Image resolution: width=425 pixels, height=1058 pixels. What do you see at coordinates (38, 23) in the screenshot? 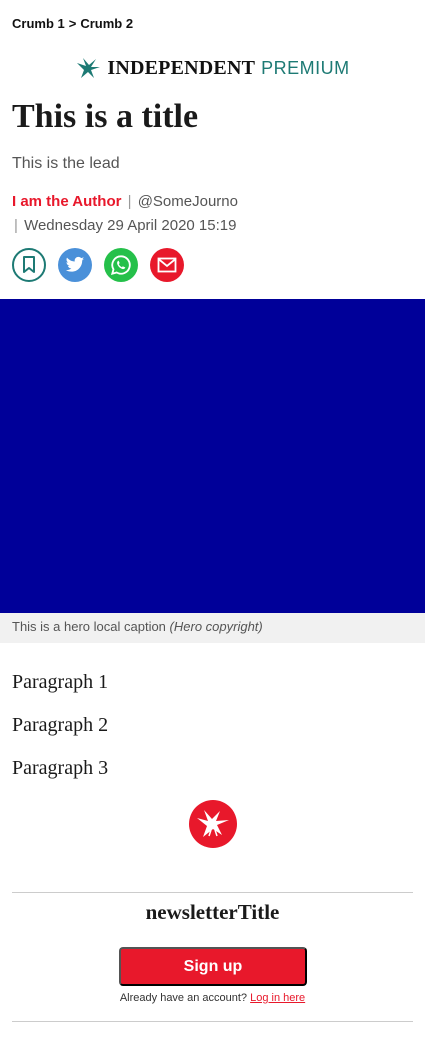
I see `breadcrumb-item-1: Crumb 1` at bounding box center [38, 23].